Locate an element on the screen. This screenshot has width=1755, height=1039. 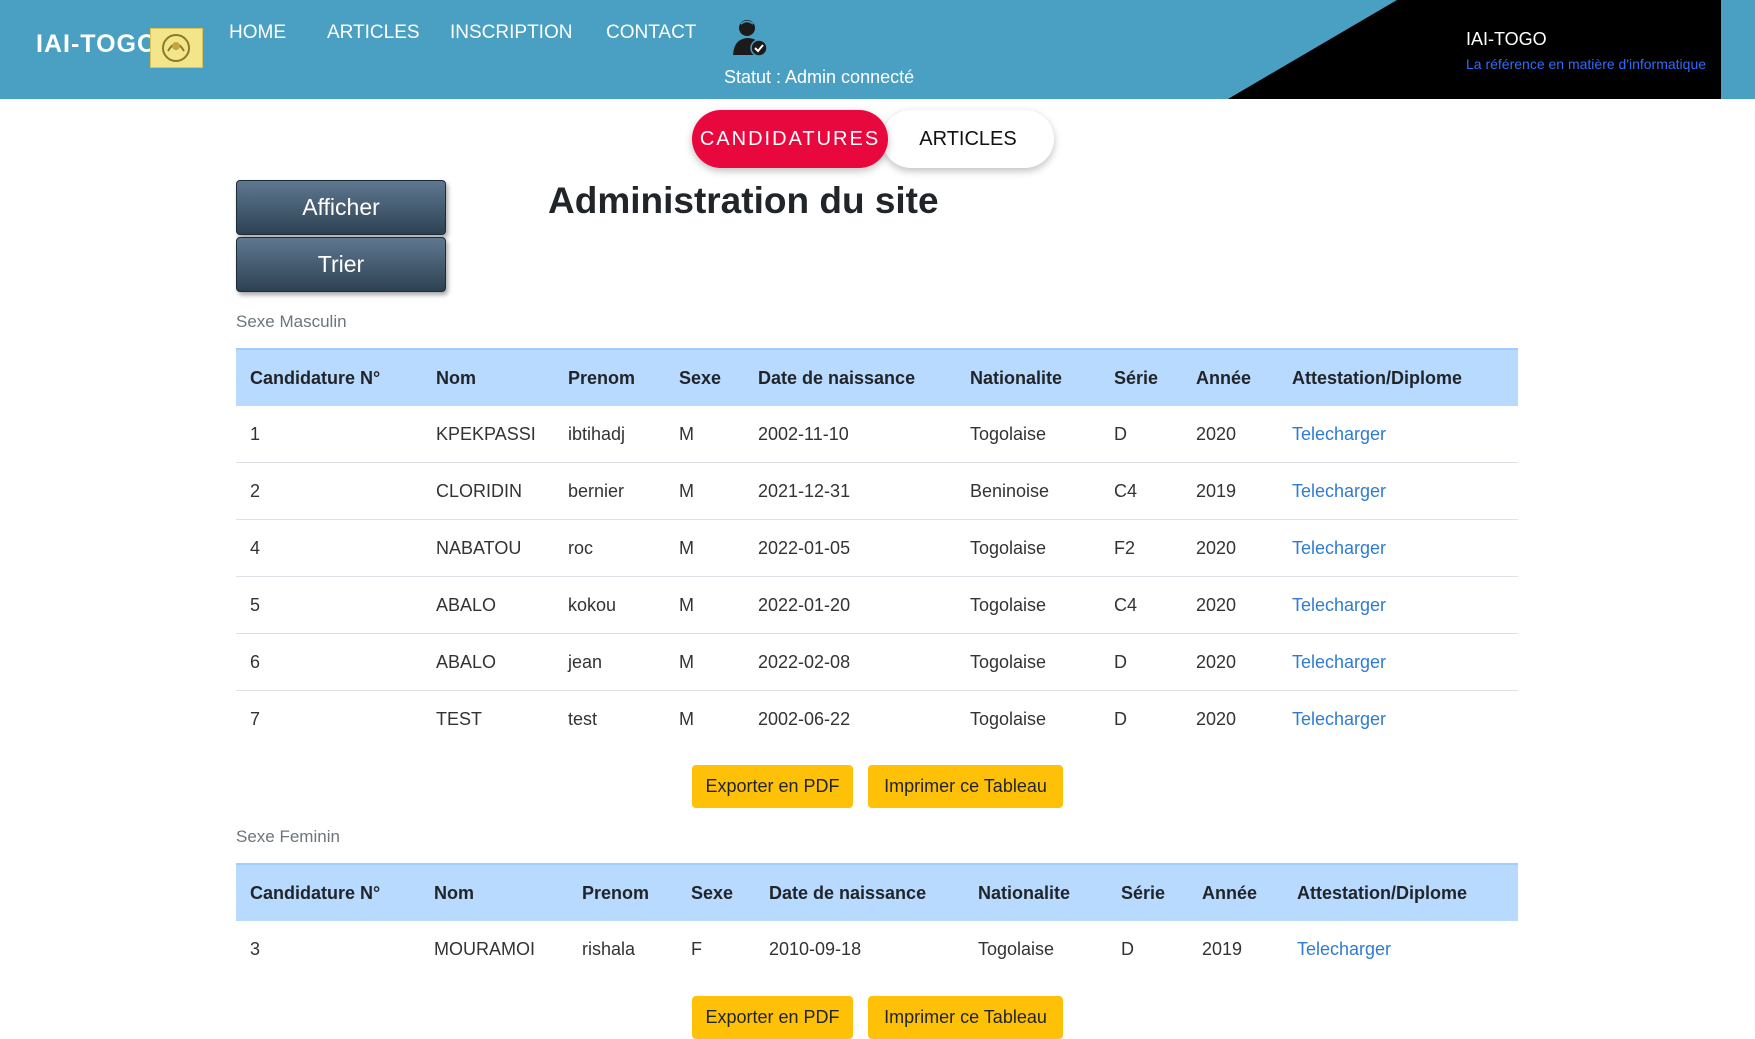
cell-prenom: roc is located at coordinates (609, 548).